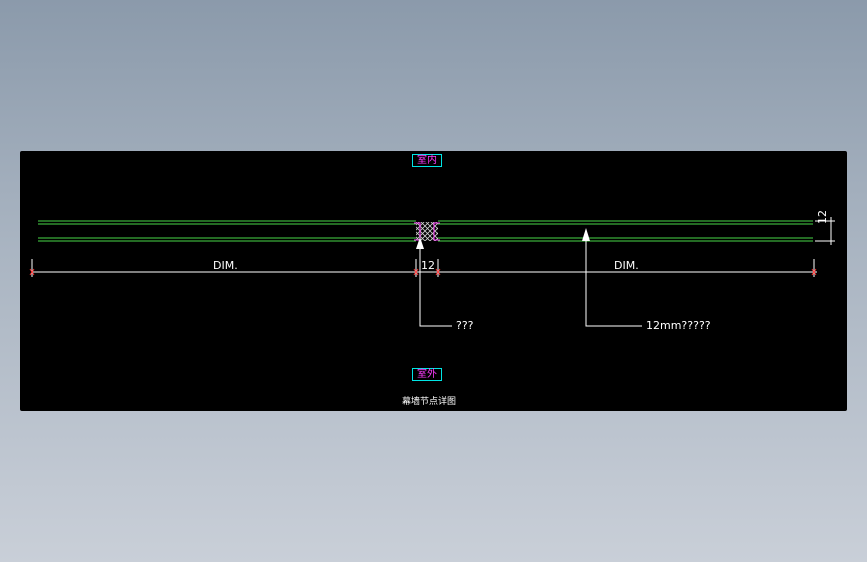 Image resolution: width=867 pixels, height=562 pixels. I want to click on glass-panel-left, so click(227, 231).